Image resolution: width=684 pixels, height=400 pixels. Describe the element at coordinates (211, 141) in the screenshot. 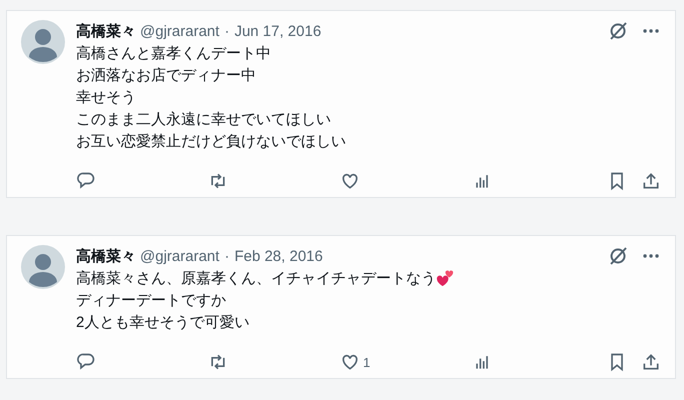

I see `post-text: お互い恋愛禁止だけど負けないでほしい` at that location.